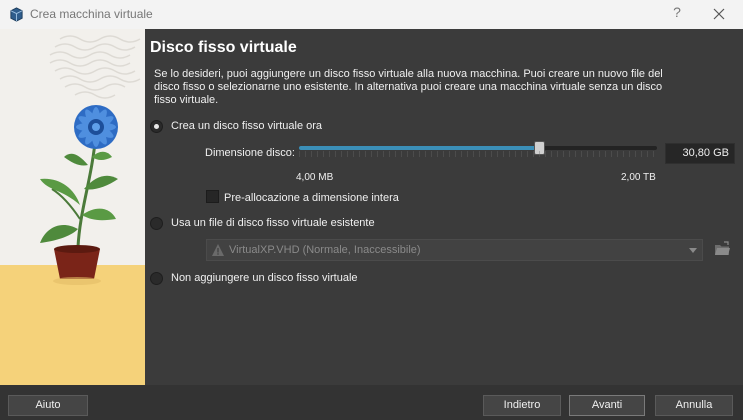 The height and width of the screenshot is (420, 743). I want to click on slider-ticks, so click(478, 154).